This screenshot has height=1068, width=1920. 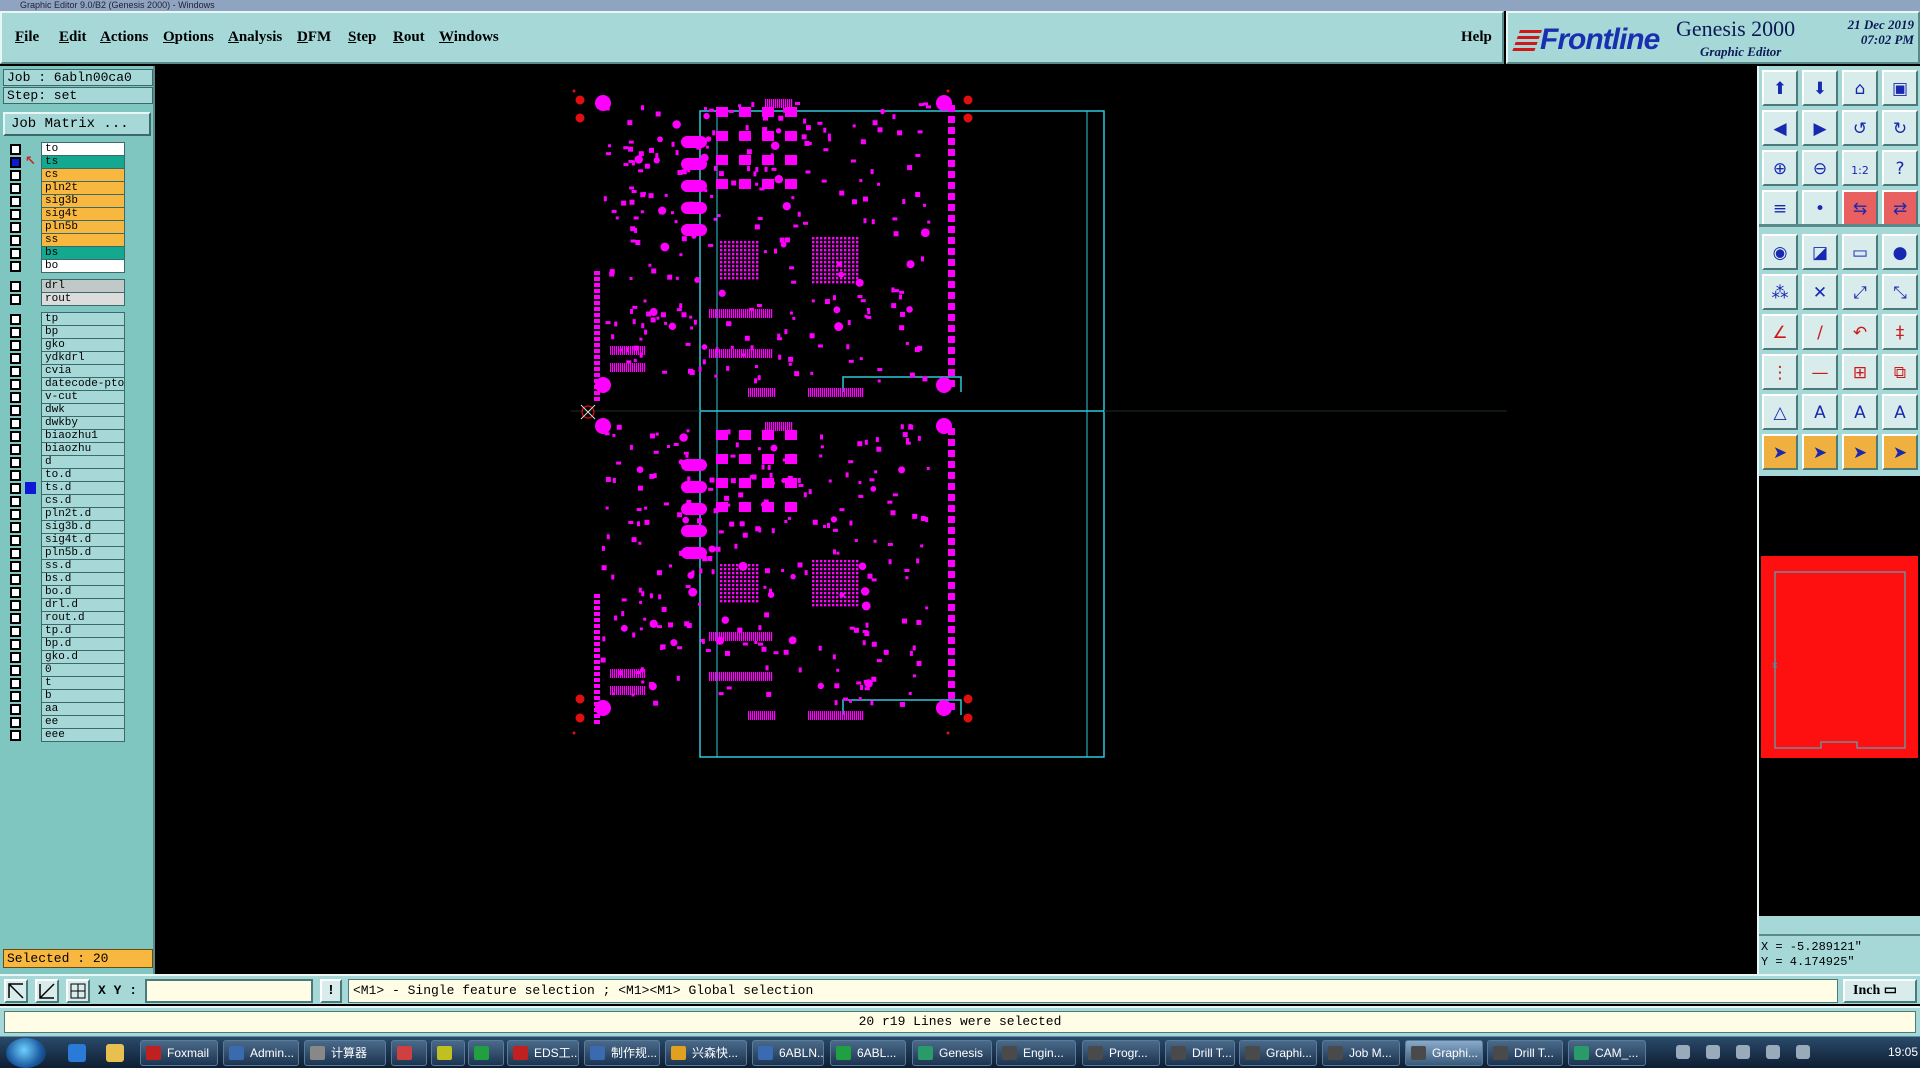 What do you see at coordinates (83, 358) in the screenshot?
I see `layer-name: ydkdrl` at bounding box center [83, 358].